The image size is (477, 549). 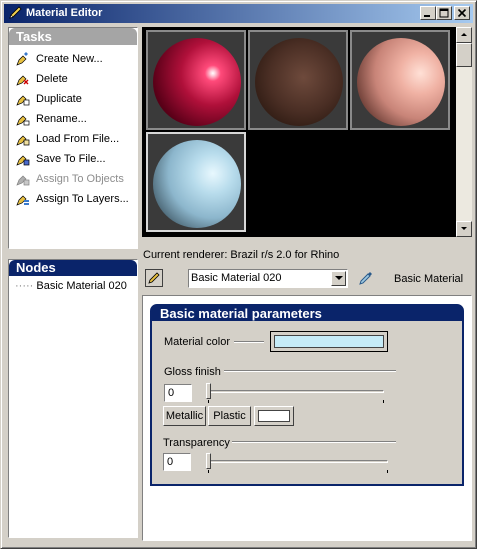 What do you see at coordinates (22, 80) in the screenshot?
I see `delete-icon` at bounding box center [22, 80].